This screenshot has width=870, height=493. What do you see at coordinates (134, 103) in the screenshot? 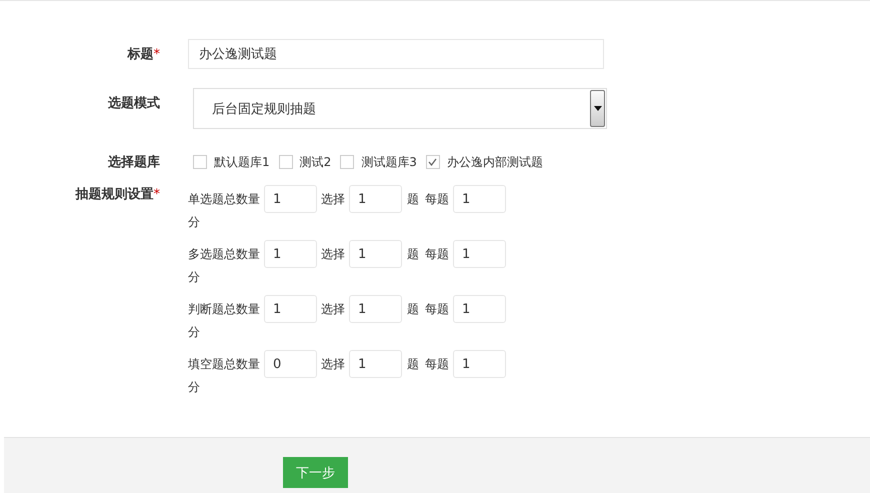
I see `field-label: 选题模式` at bounding box center [134, 103].